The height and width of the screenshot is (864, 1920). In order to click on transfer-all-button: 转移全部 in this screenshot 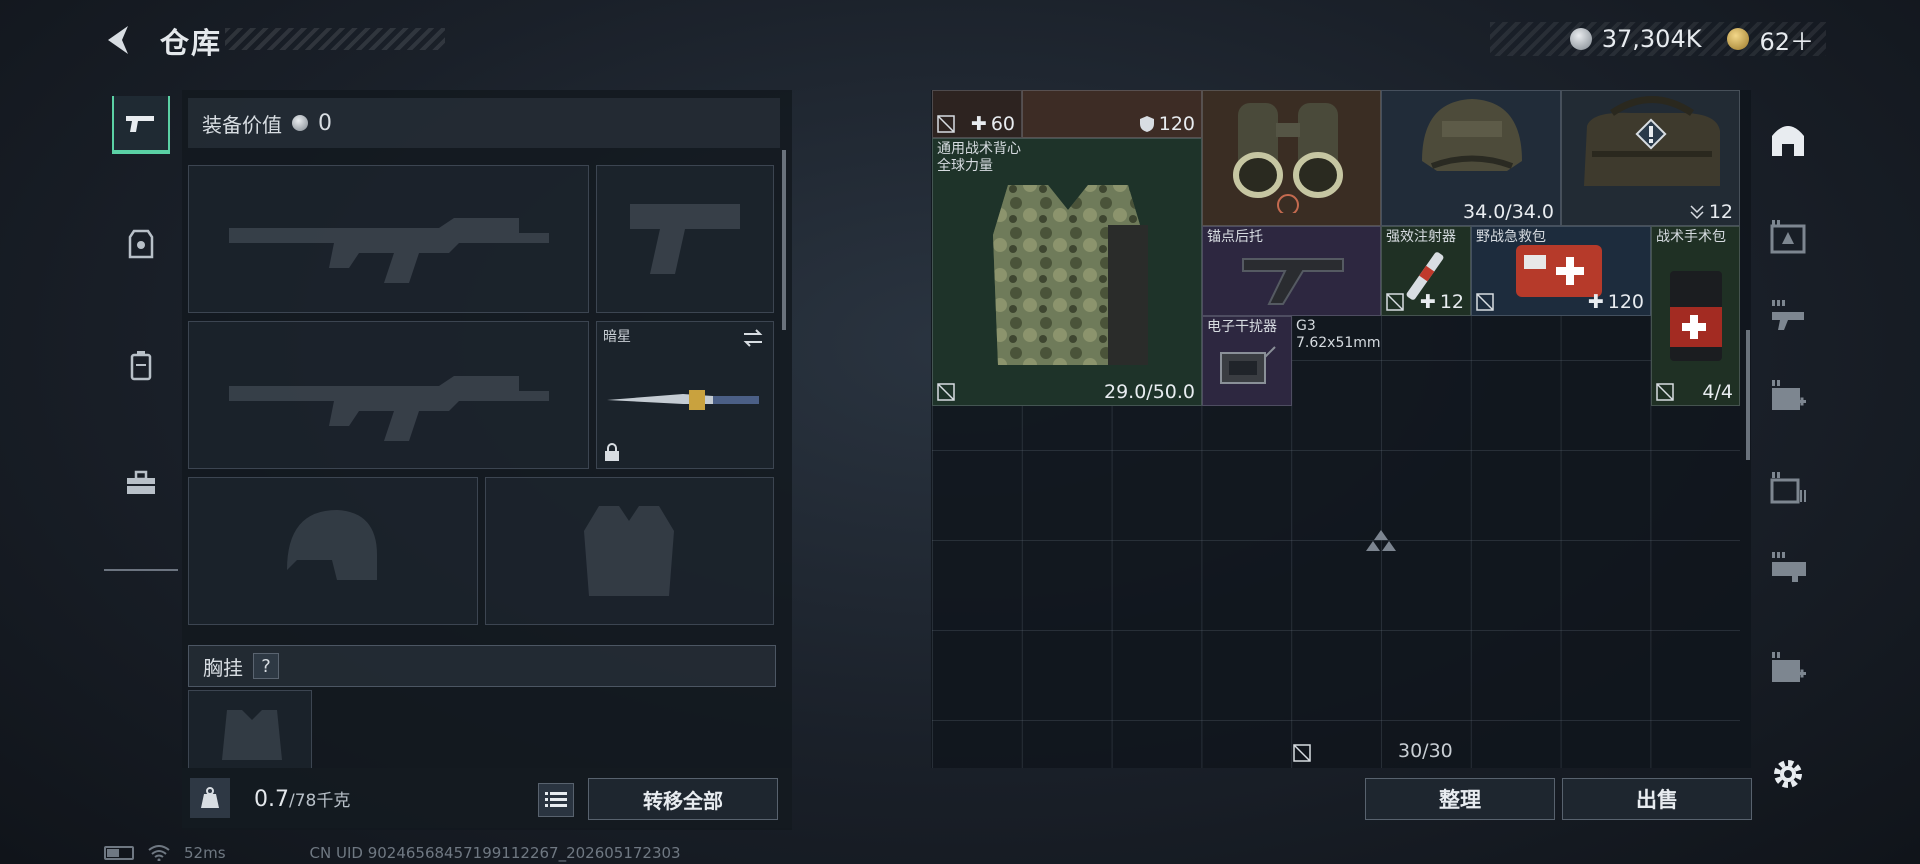, I will do `click(683, 799)`.